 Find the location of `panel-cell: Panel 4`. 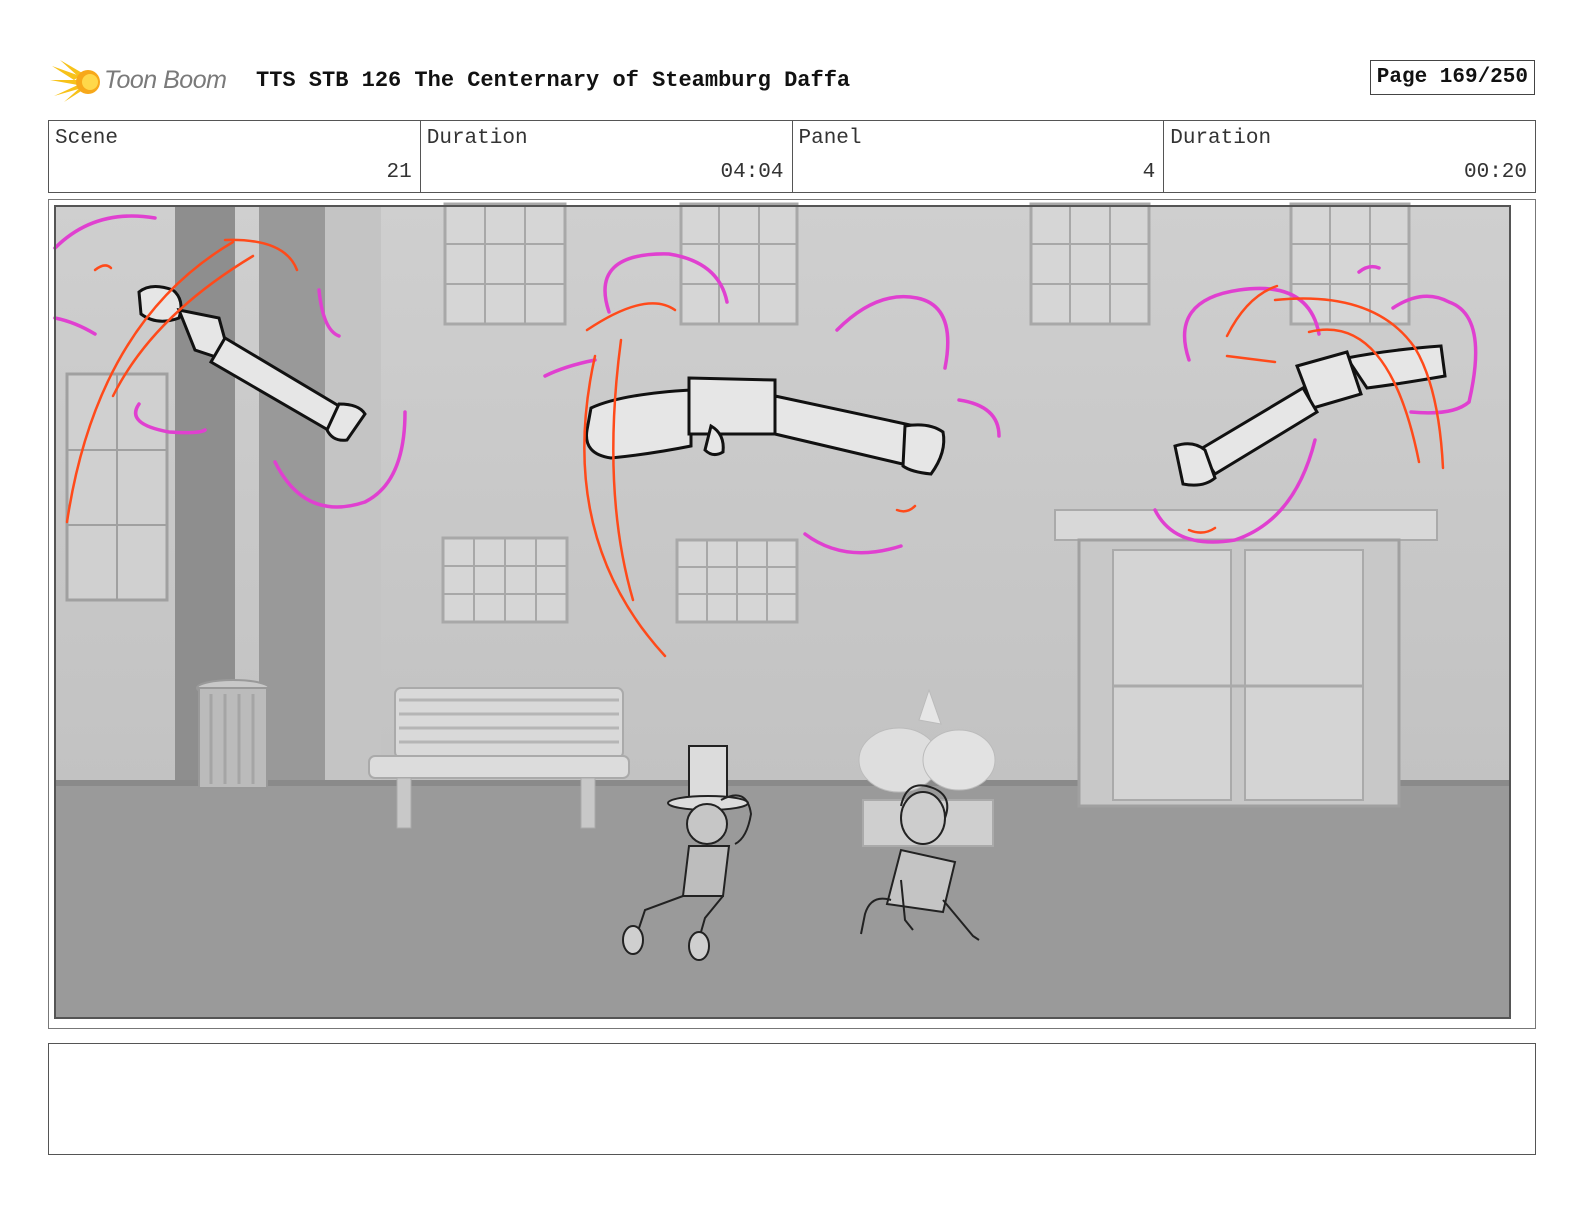

panel-cell: Panel 4 is located at coordinates (979, 156).